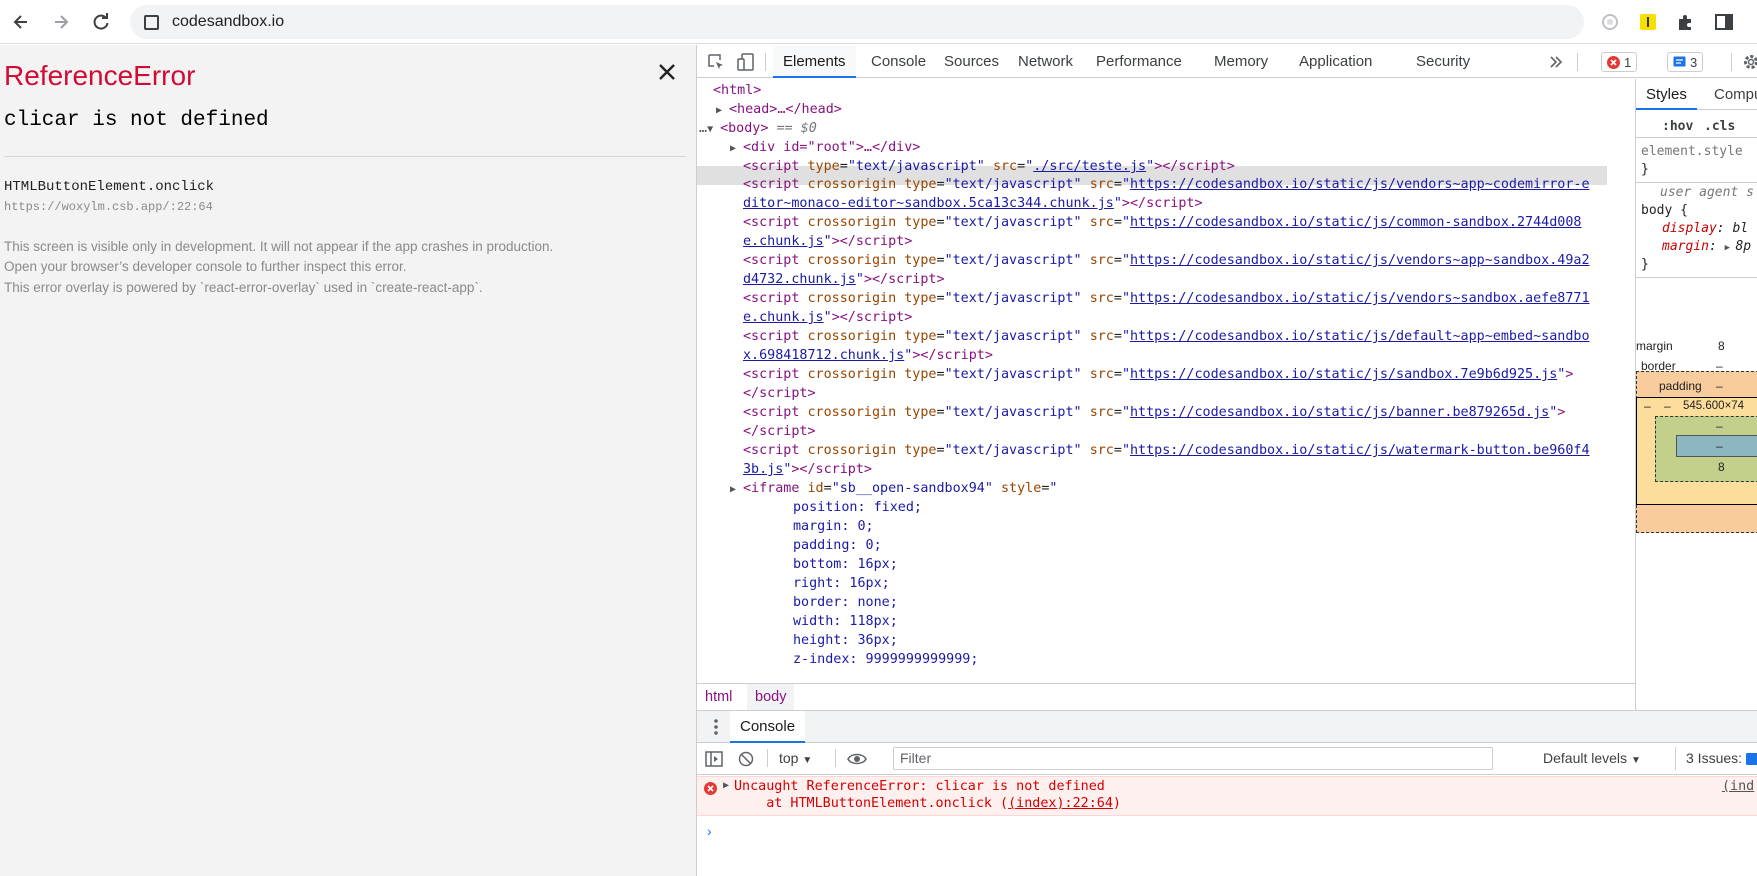  Describe the element at coordinates (1193, 758) in the screenshot. I see `console-filter-input: Filter` at that location.